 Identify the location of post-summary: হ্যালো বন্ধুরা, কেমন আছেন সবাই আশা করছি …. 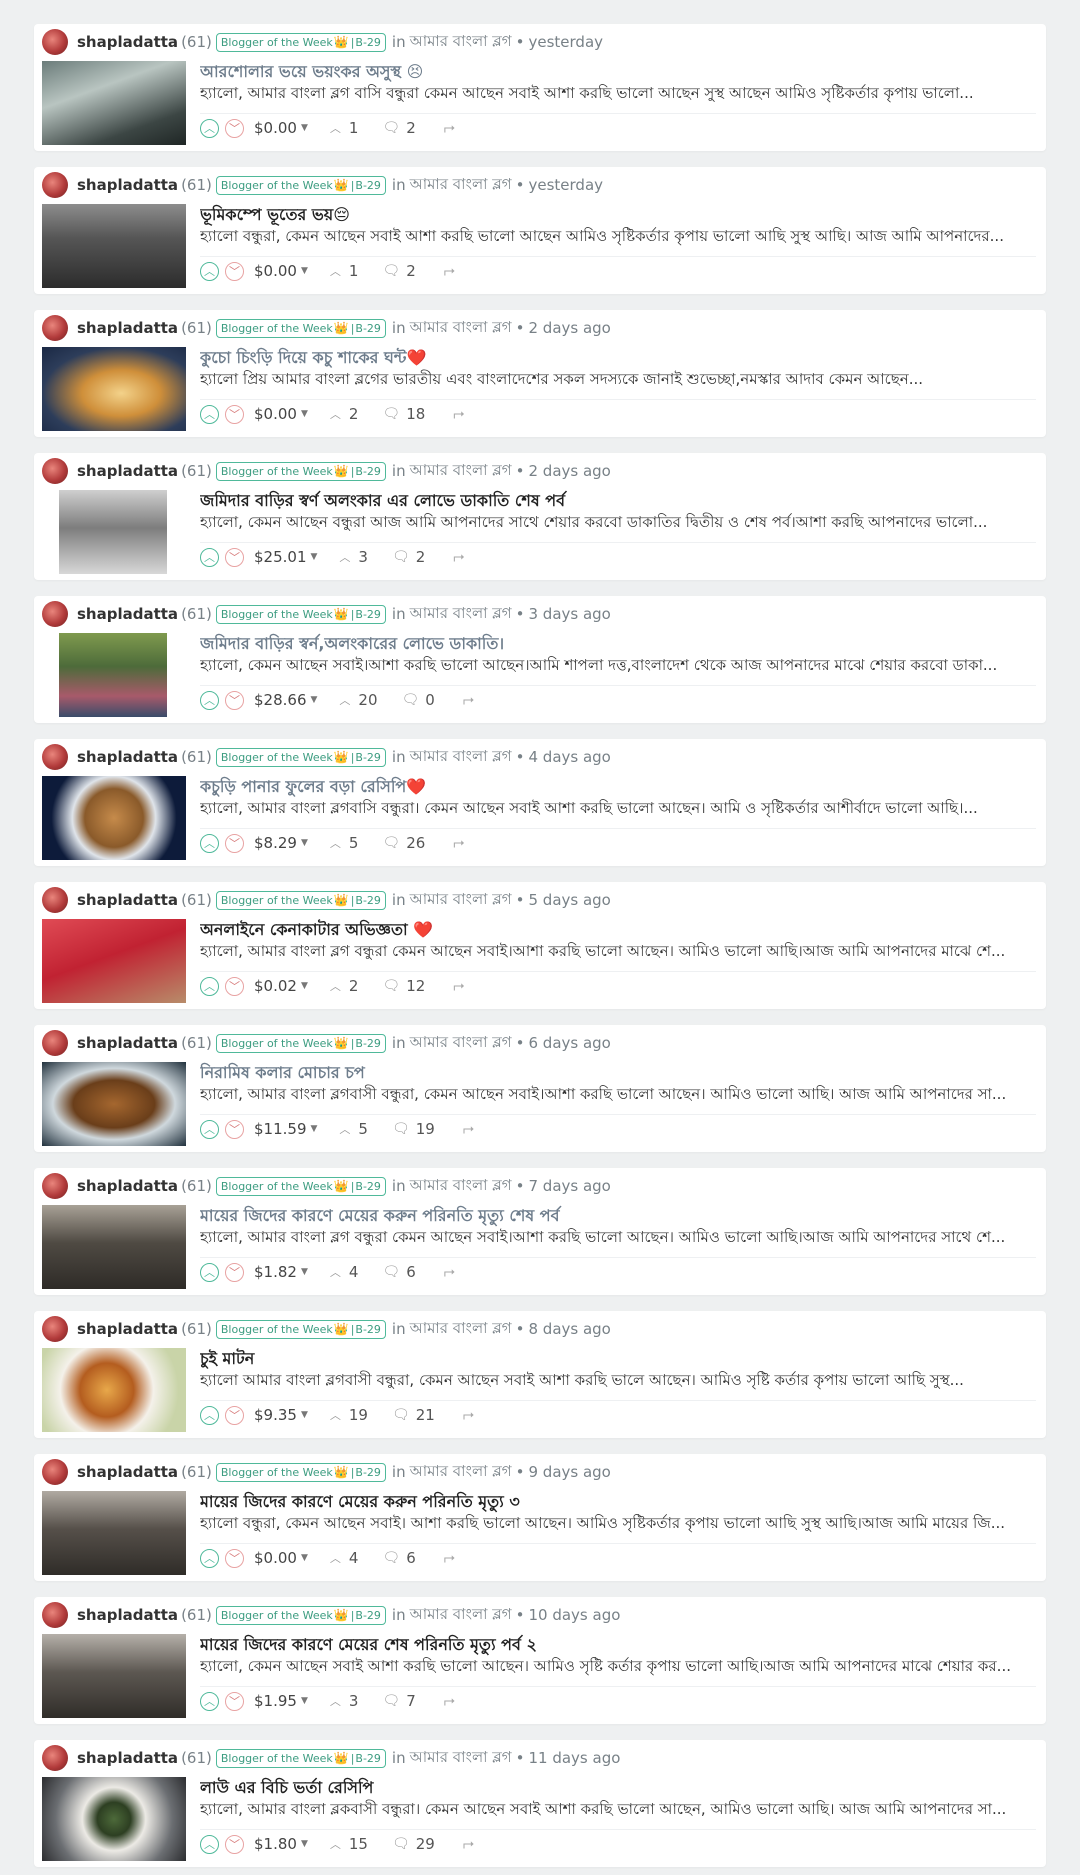
(618, 241).